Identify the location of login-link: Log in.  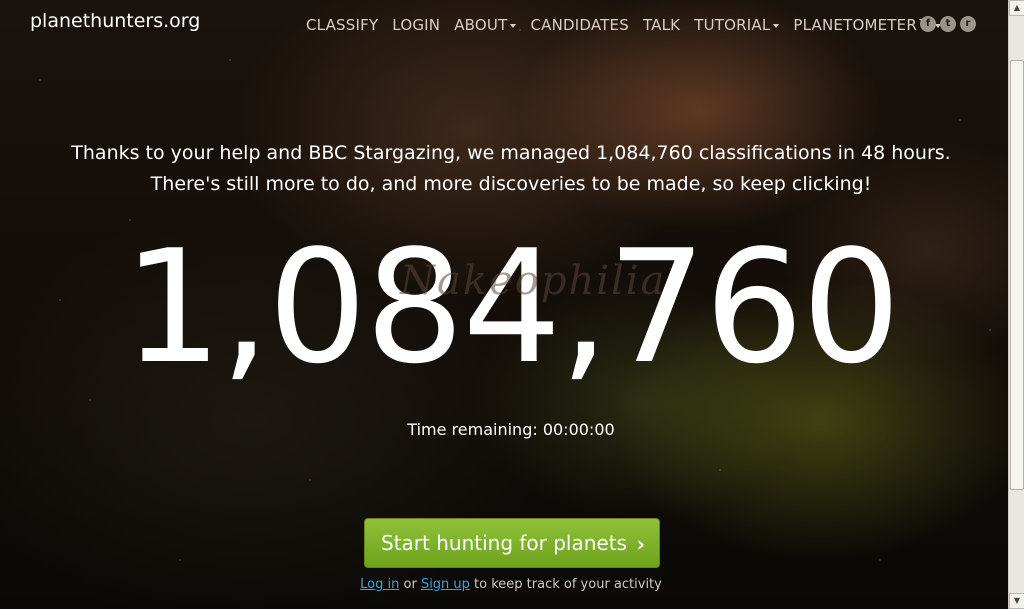
(379, 584).